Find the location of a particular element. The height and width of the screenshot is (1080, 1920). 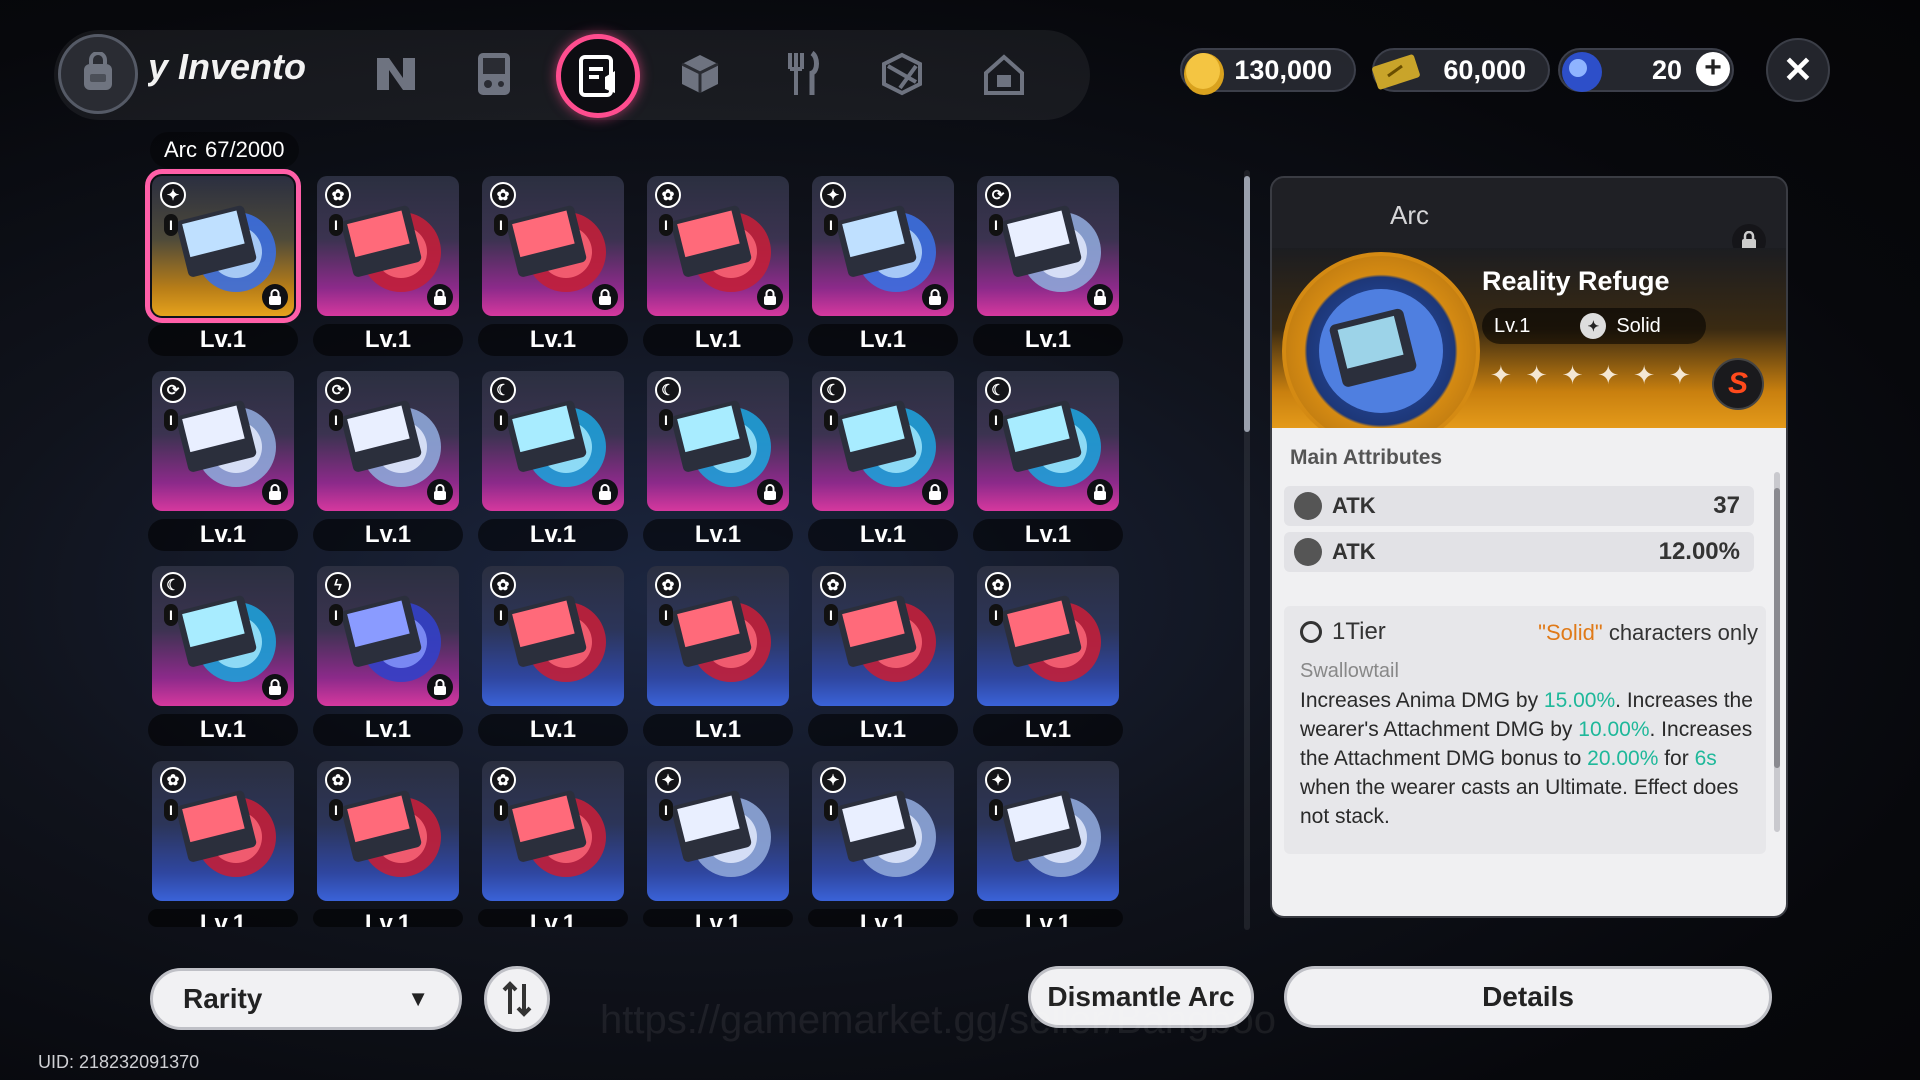

grid-scrollbar-thumb is located at coordinates (1247, 304).